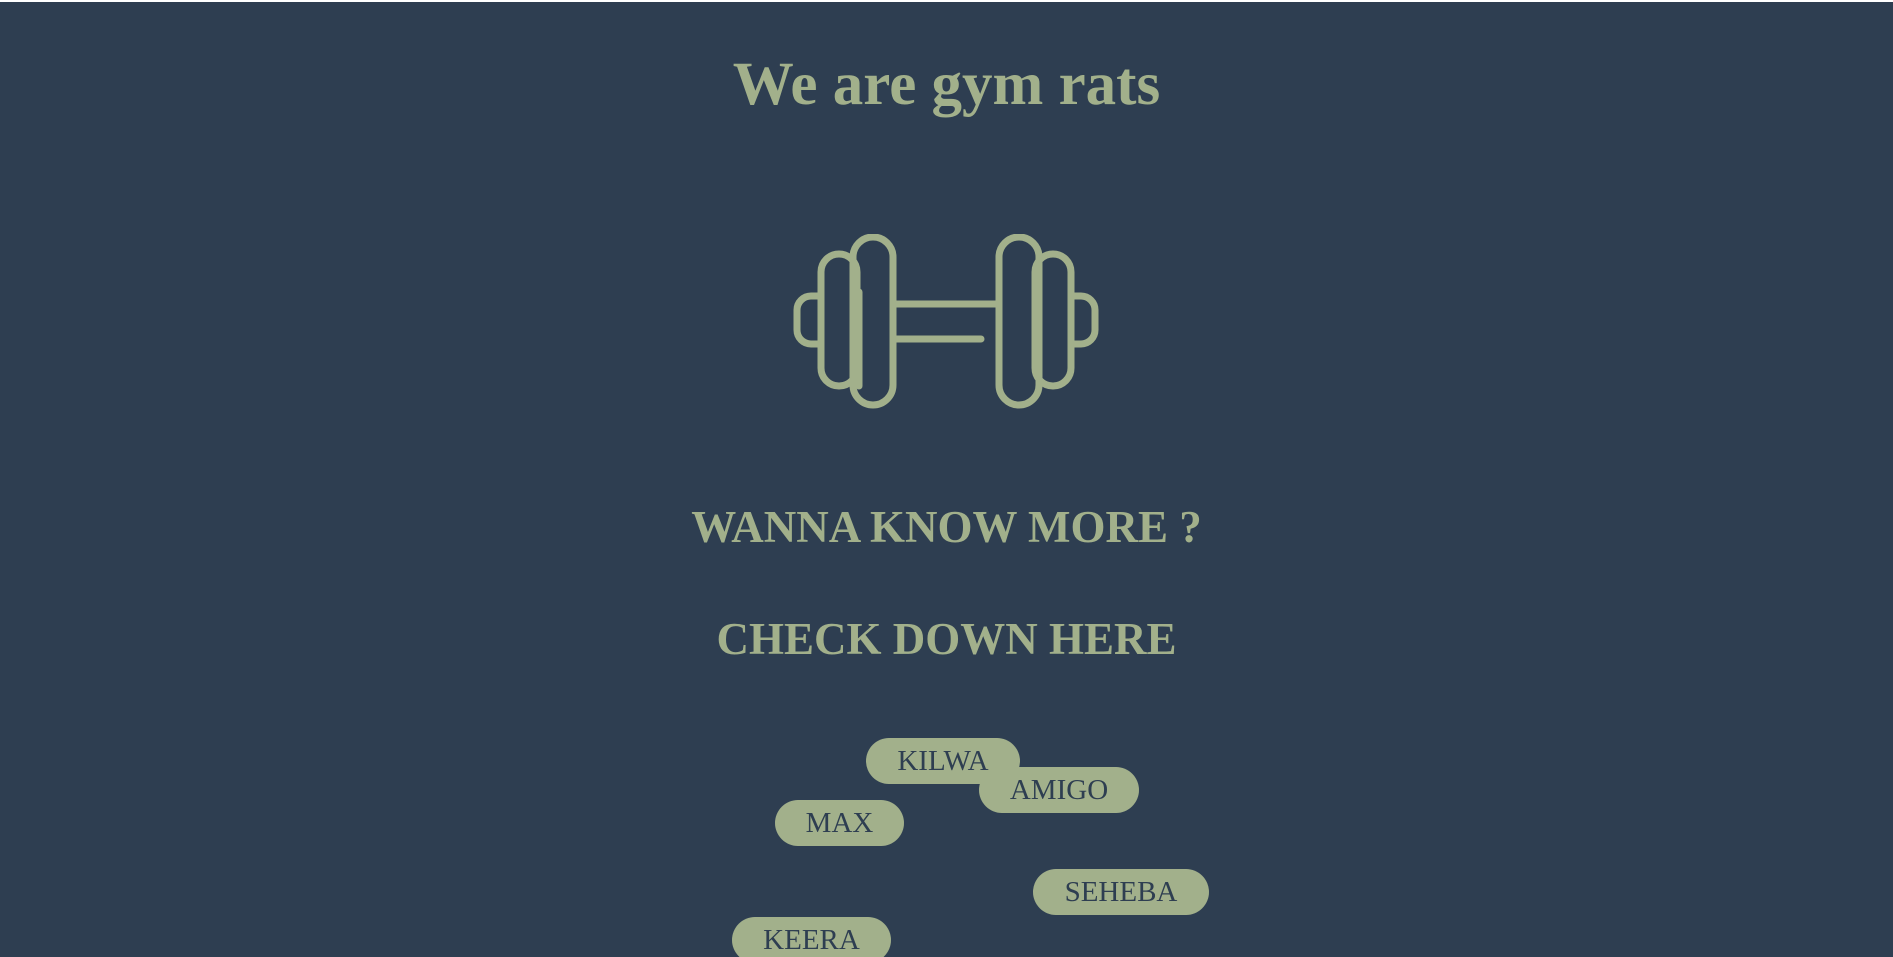 The height and width of the screenshot is (957, 1893). Describe the element at coordinates (1121, 892) in the screenshot. I see `name-pill-seheba: SEHEBA` at that location.